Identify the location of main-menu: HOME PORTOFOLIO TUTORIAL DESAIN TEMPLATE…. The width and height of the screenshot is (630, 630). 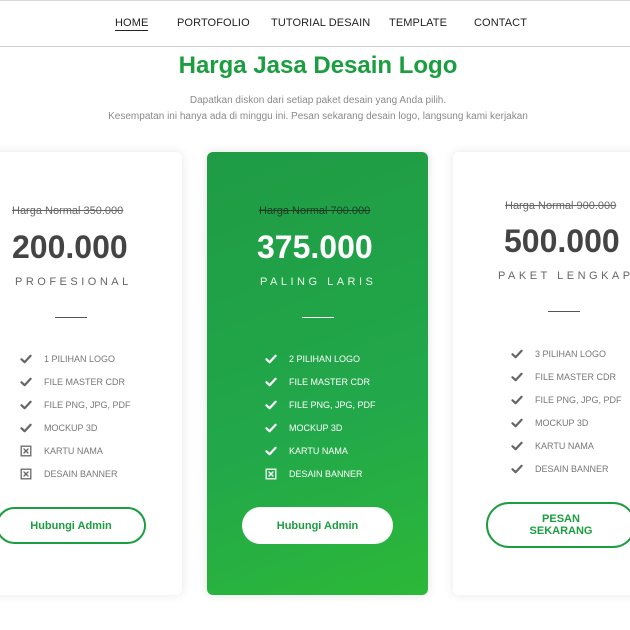
(315, 25).